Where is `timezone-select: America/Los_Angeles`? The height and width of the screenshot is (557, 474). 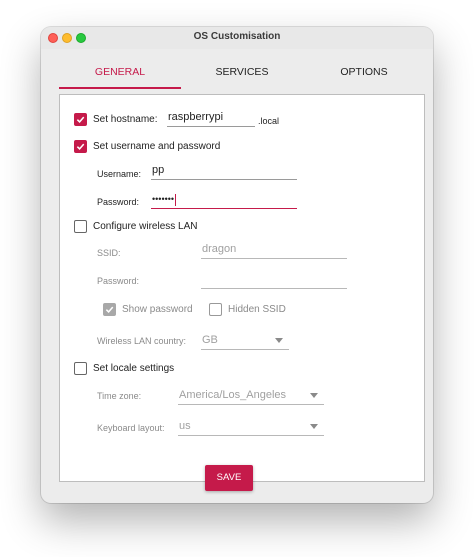
timezone-select: America/Los_Angeles is located at coordinates (251, 396).